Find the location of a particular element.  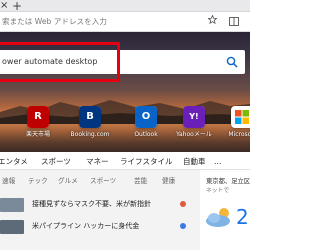

address-bar-placeholder: 索または Web アドレスを入力 is located at coordinates (54, 21).